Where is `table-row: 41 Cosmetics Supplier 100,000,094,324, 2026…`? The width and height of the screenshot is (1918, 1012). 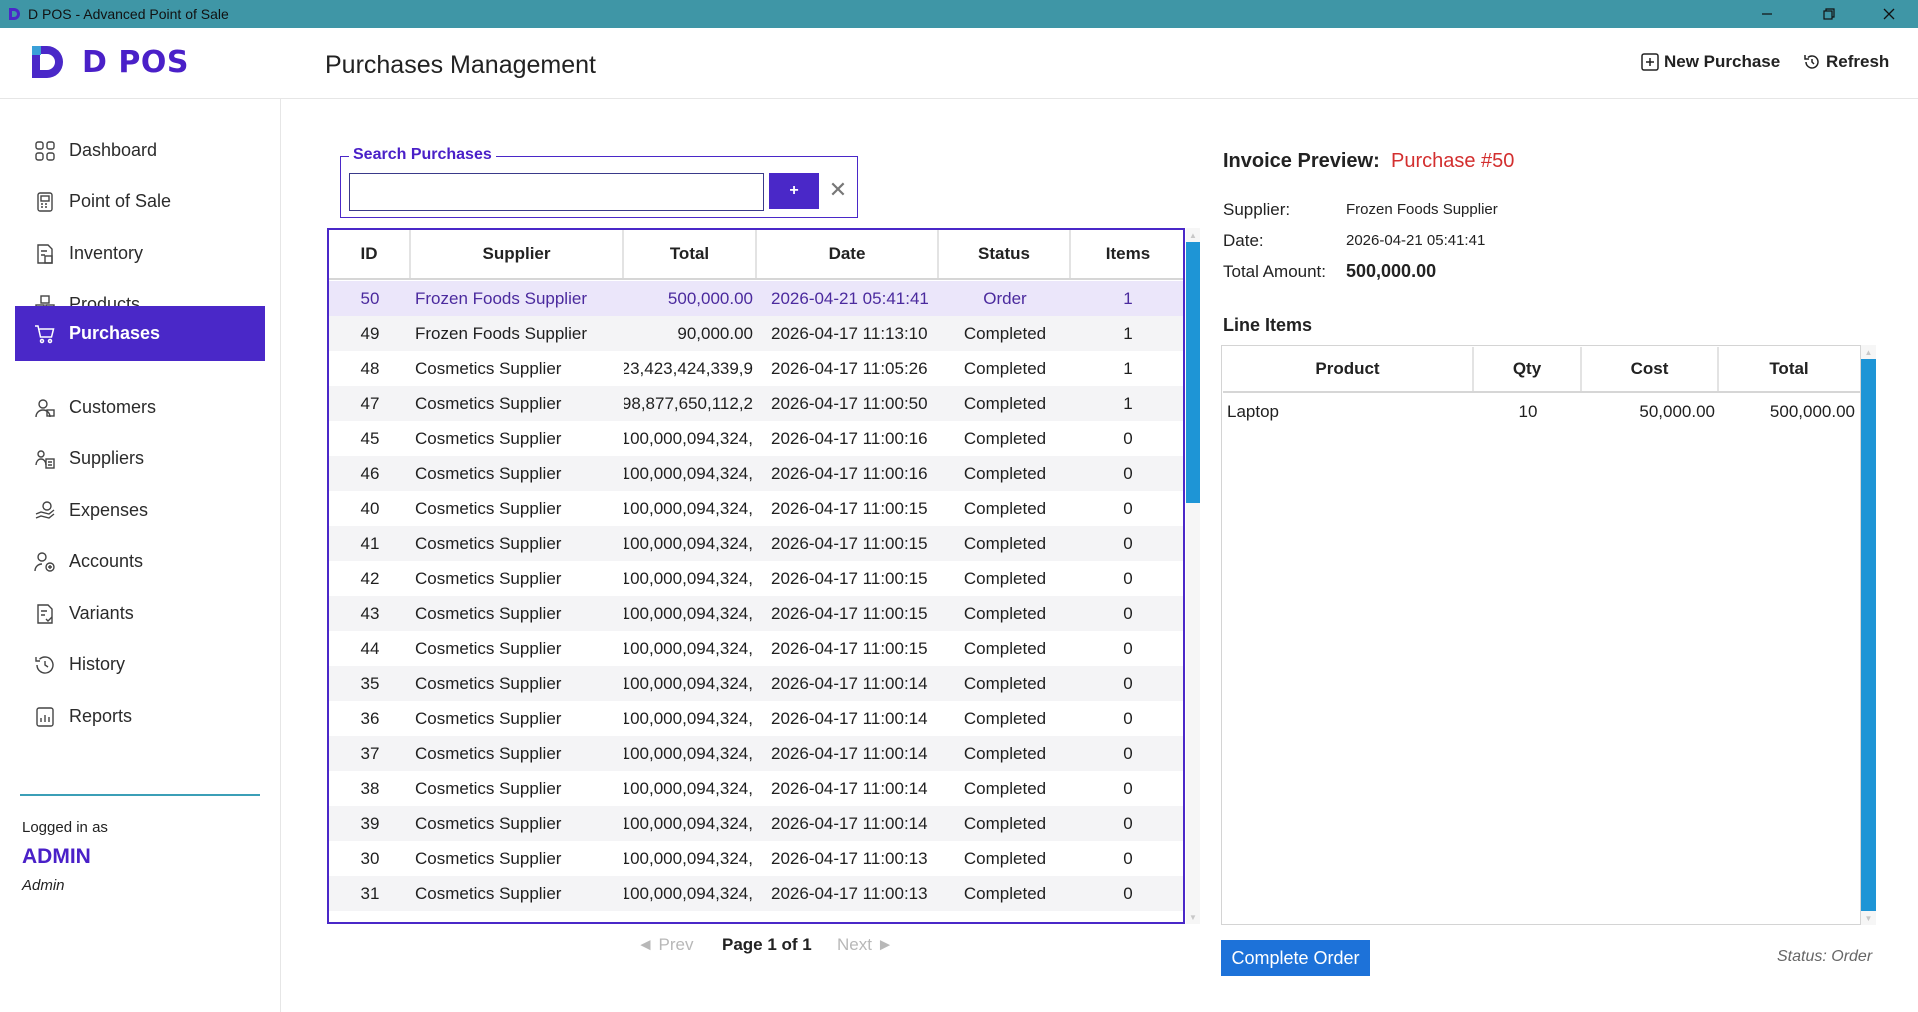
table-row: 41 Cosmetics Supplier 100,000,094,324, 2026… is located at coordinates (756, 543).